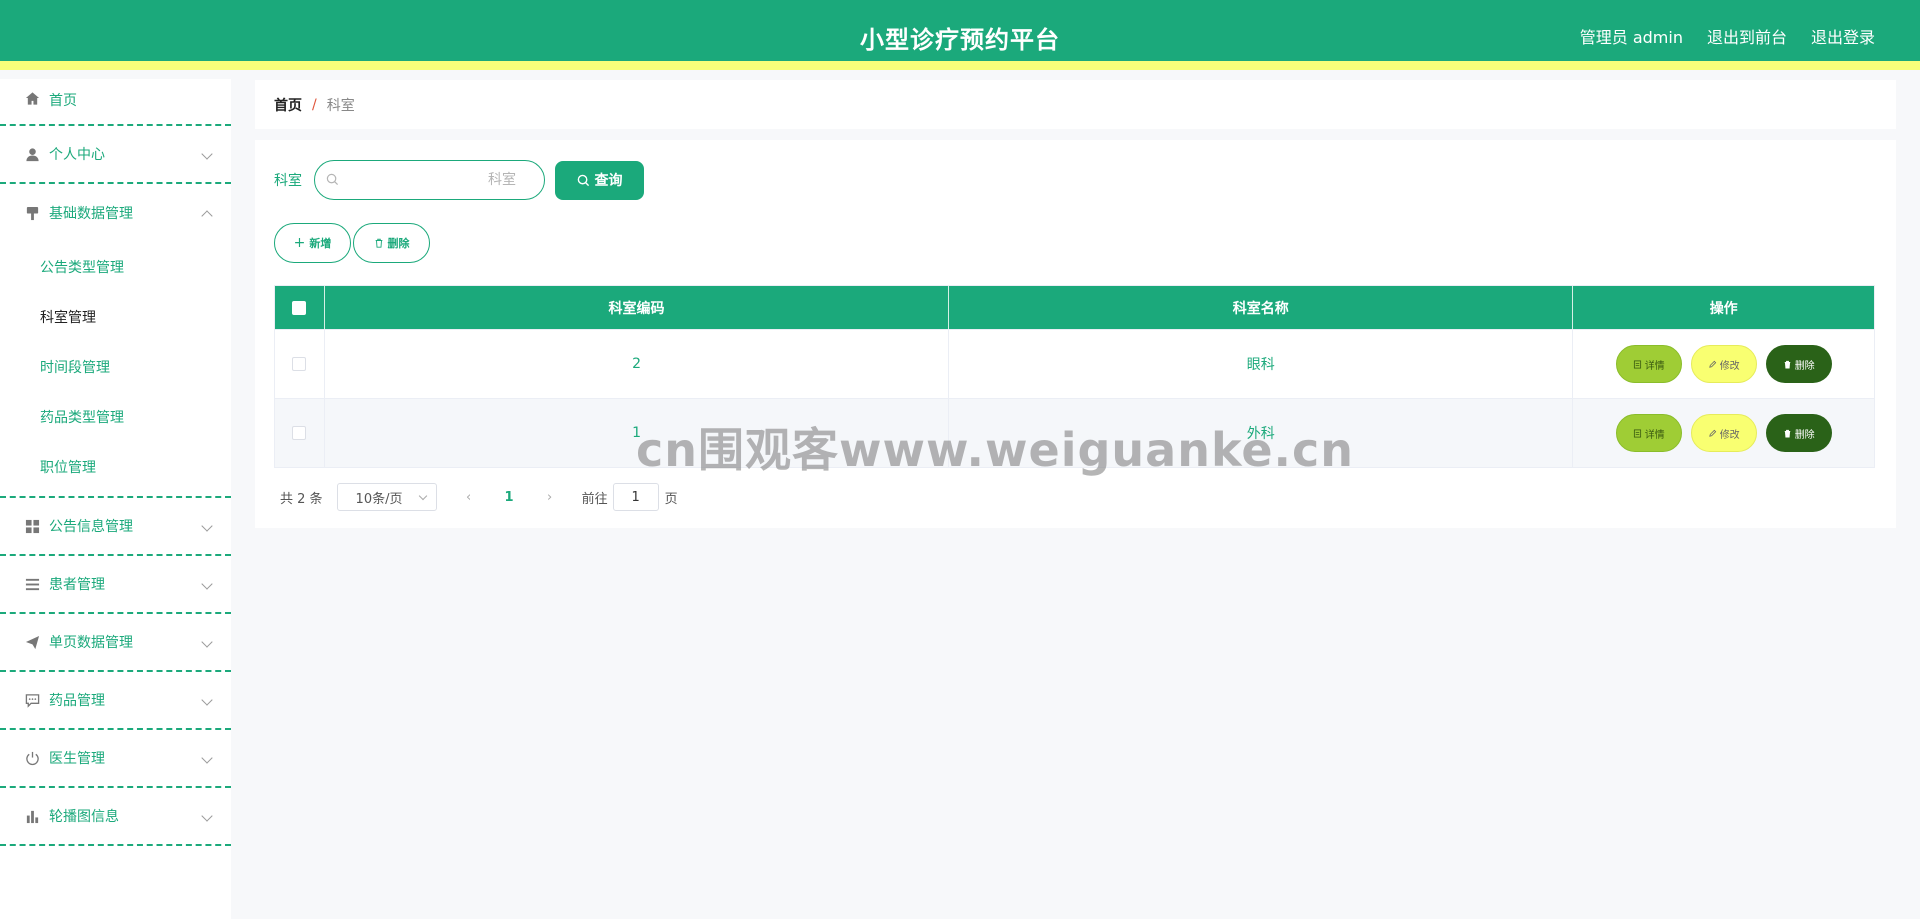 The width and height of the screenshot is (1920, 919). What do you see at coordinates (509, 497) in the screenshot?
I see `page-number-current: 1` at bounding box center [509, 497].